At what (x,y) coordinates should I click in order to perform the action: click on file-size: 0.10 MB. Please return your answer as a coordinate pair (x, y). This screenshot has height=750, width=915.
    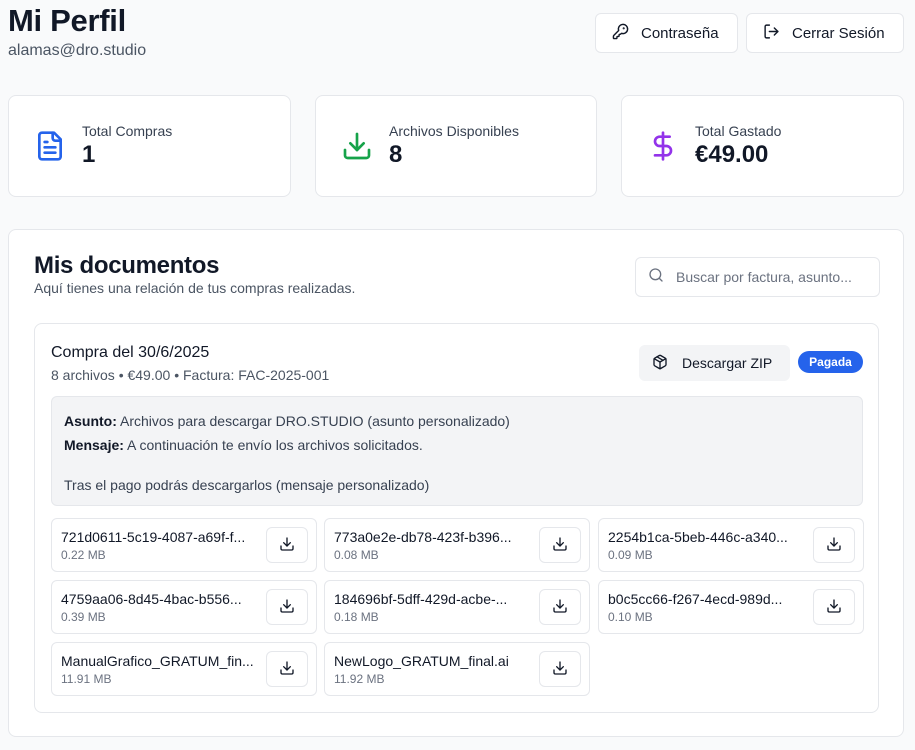
    Looking at the image, I should click on (630, 617).